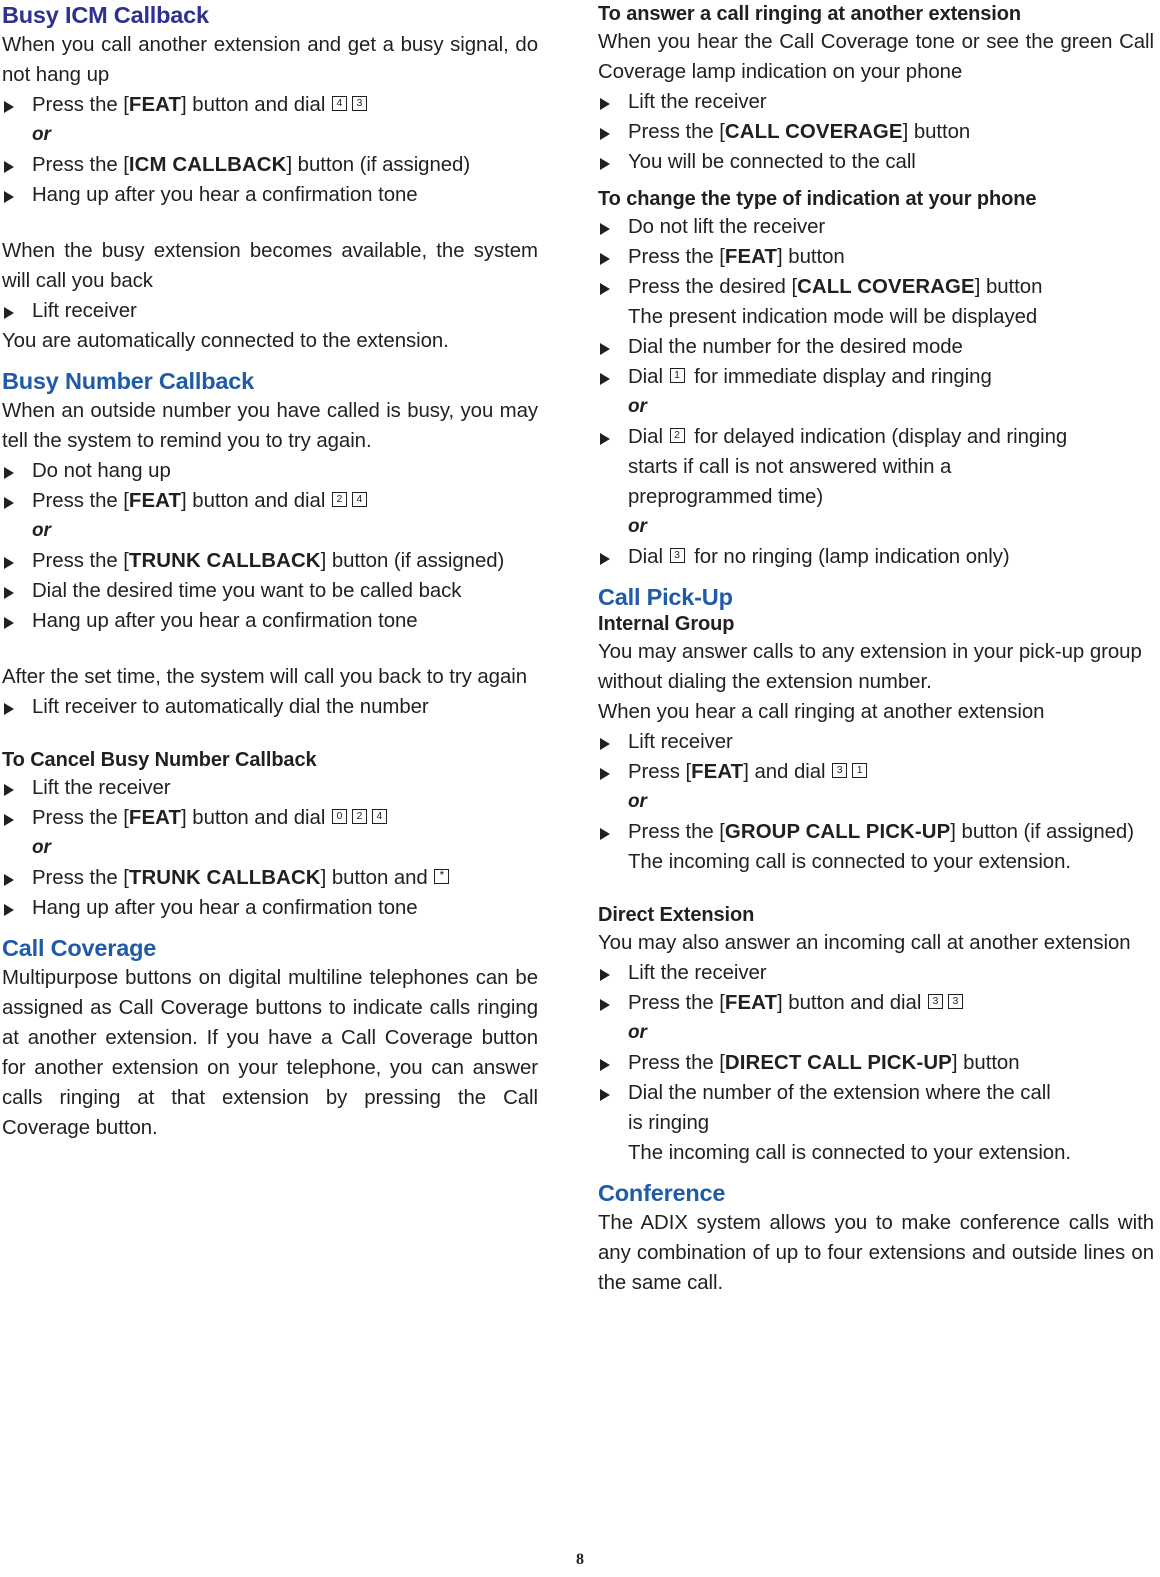  What do you see at coordinates (224, 561) in the screenshot?
I see `step-keyword: TRUNK CALLBACK` at bounding box center [224, 561].